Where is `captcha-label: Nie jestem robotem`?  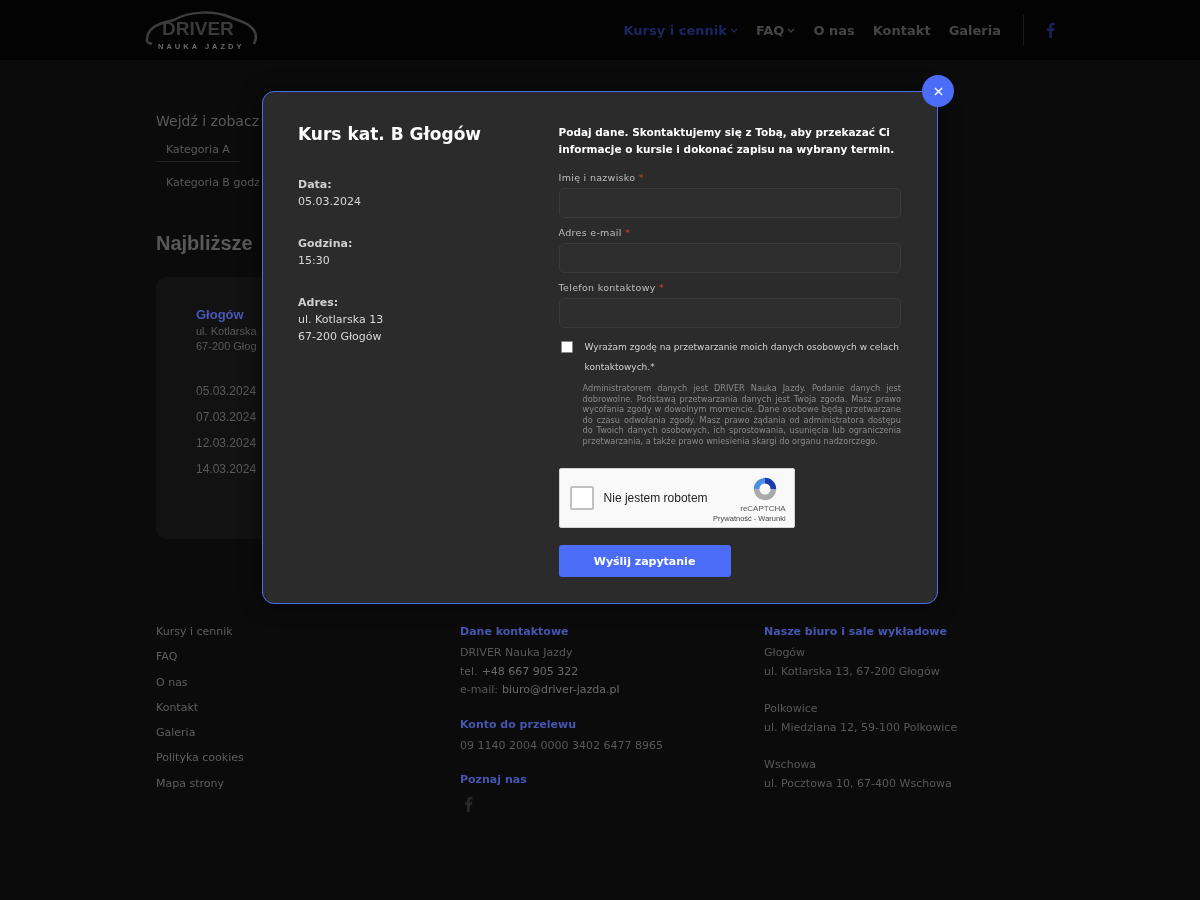
captcha-label: Nie jestem robotem is located at coordinates (655, 498).